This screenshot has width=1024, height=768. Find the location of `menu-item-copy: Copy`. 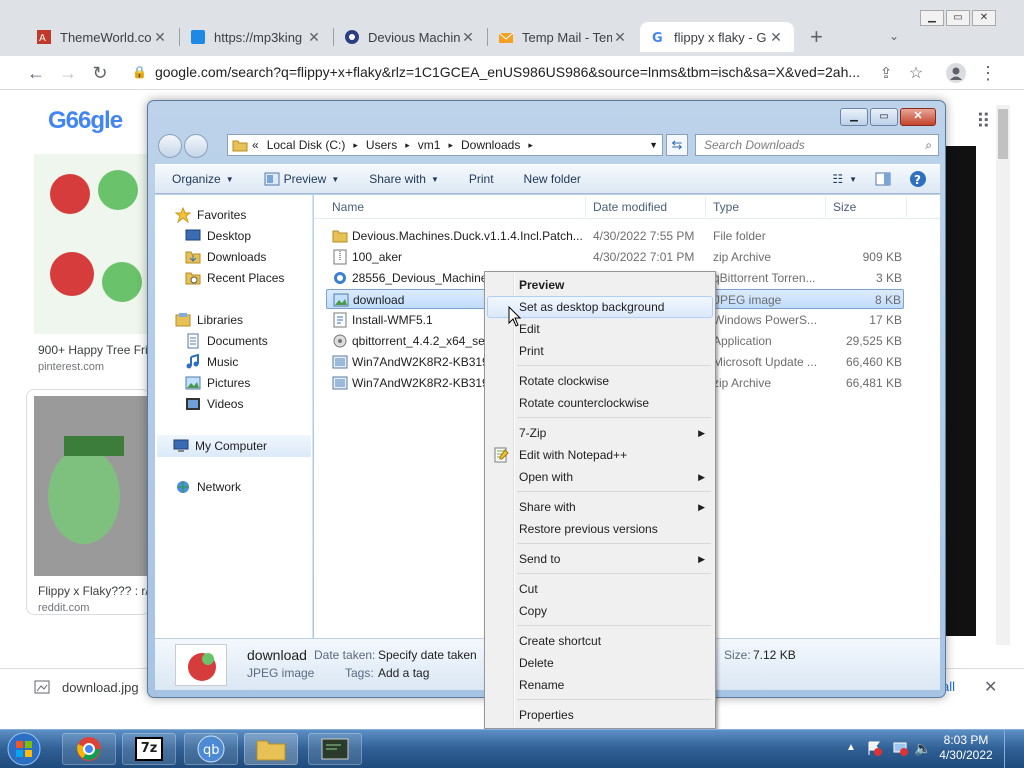

menu-item-copy: Copy is located at coordinates (600, 611).